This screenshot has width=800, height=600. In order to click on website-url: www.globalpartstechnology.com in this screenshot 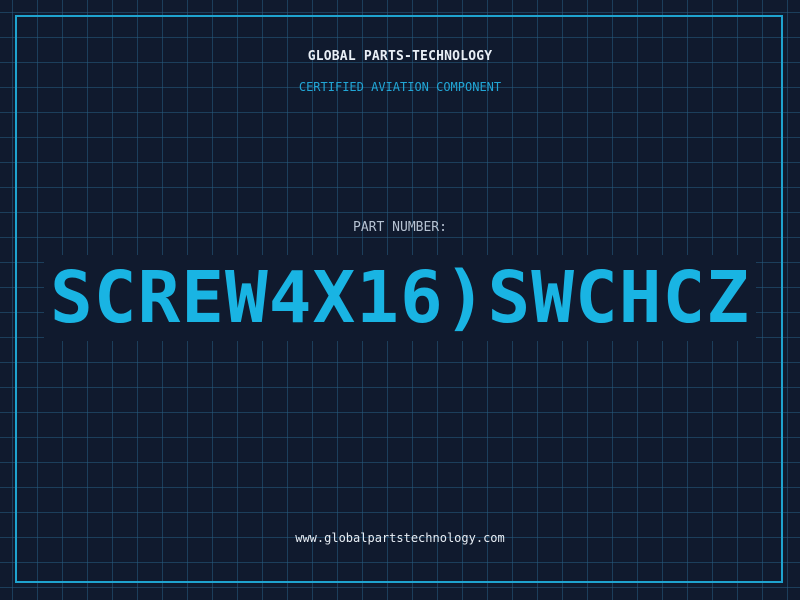, I will do `click(400, 538)`.